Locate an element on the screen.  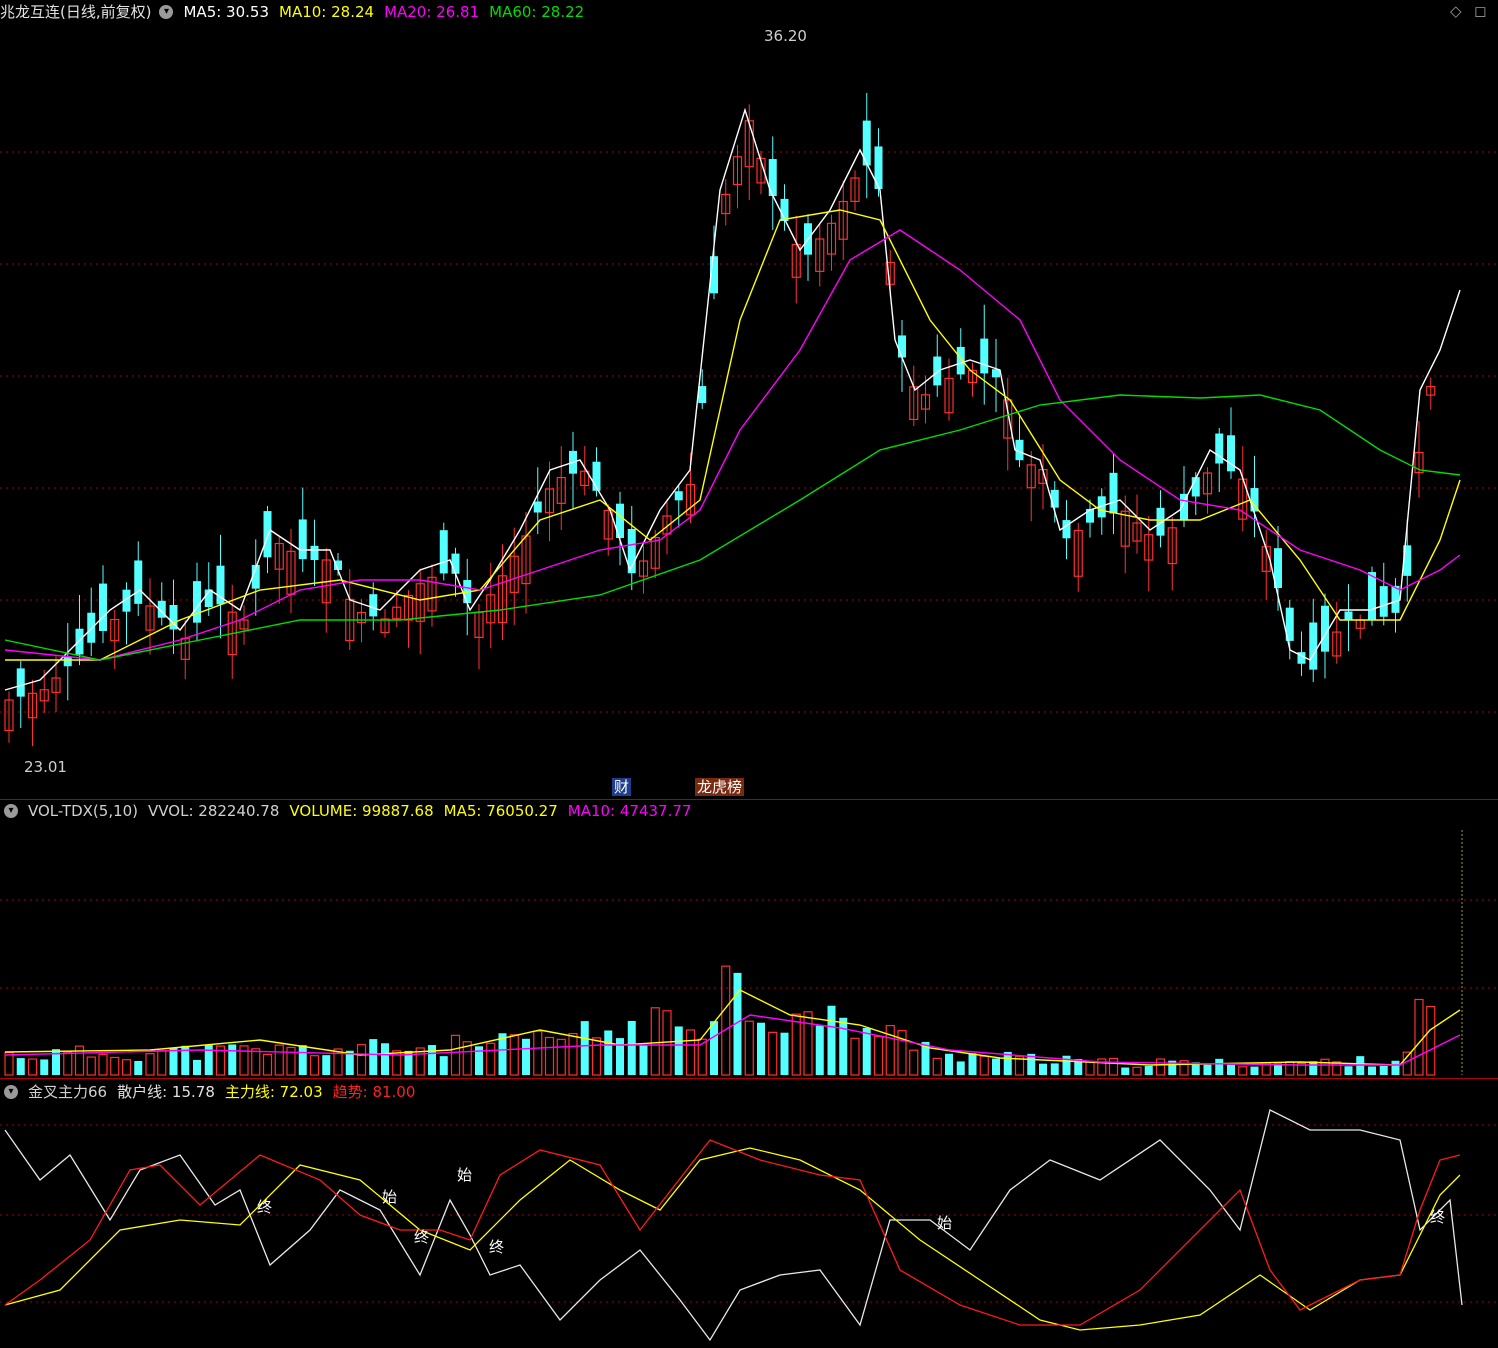
trend-line is located at coordinates (732, 1232).